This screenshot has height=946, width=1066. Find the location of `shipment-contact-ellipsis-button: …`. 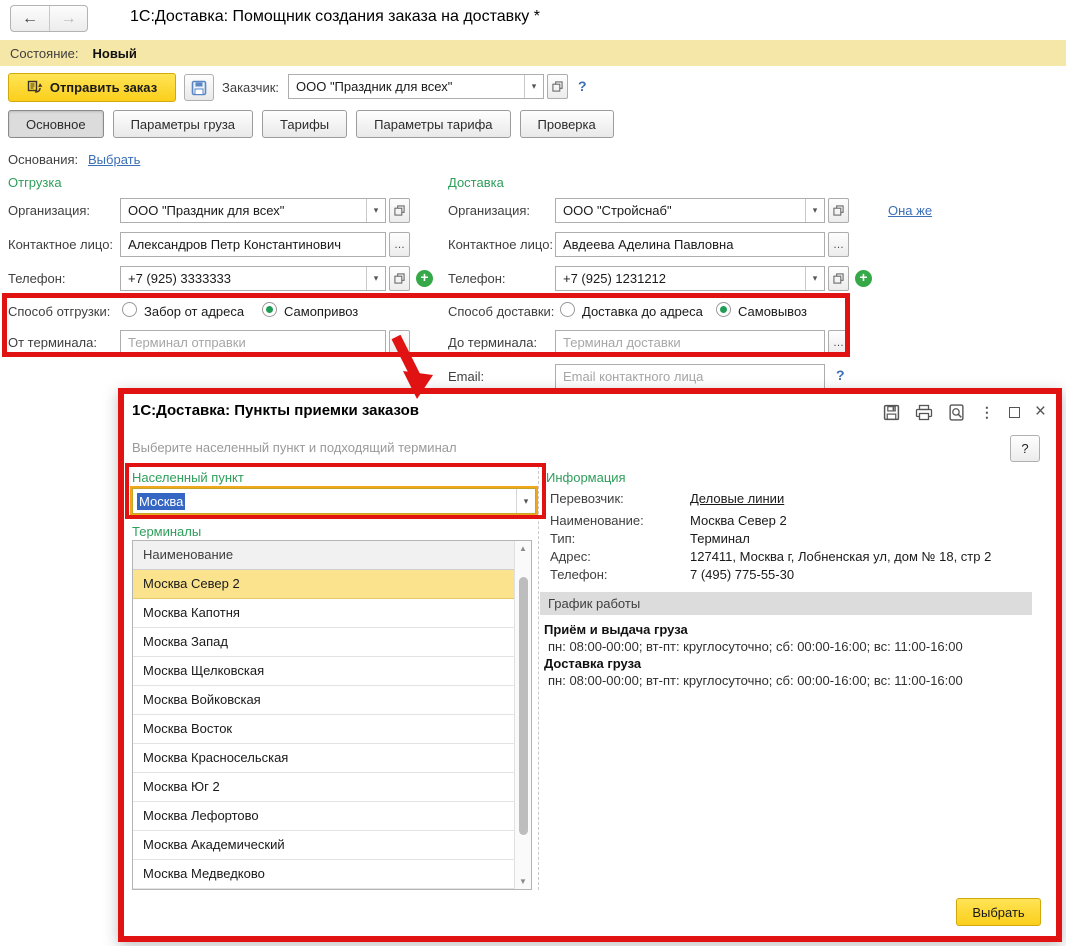

shipment-contact-ellipsis-button: … is located at coordinates (399, 244).